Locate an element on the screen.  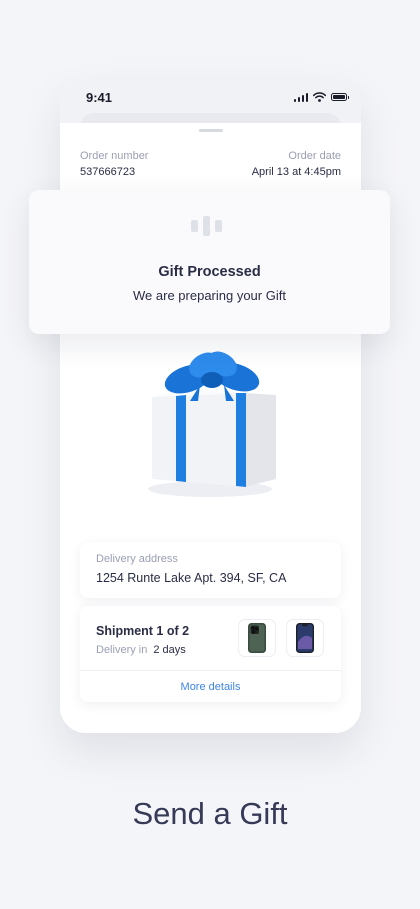
shipment-delivery: Delivery in 2 days is located at coordinates (141, 650).